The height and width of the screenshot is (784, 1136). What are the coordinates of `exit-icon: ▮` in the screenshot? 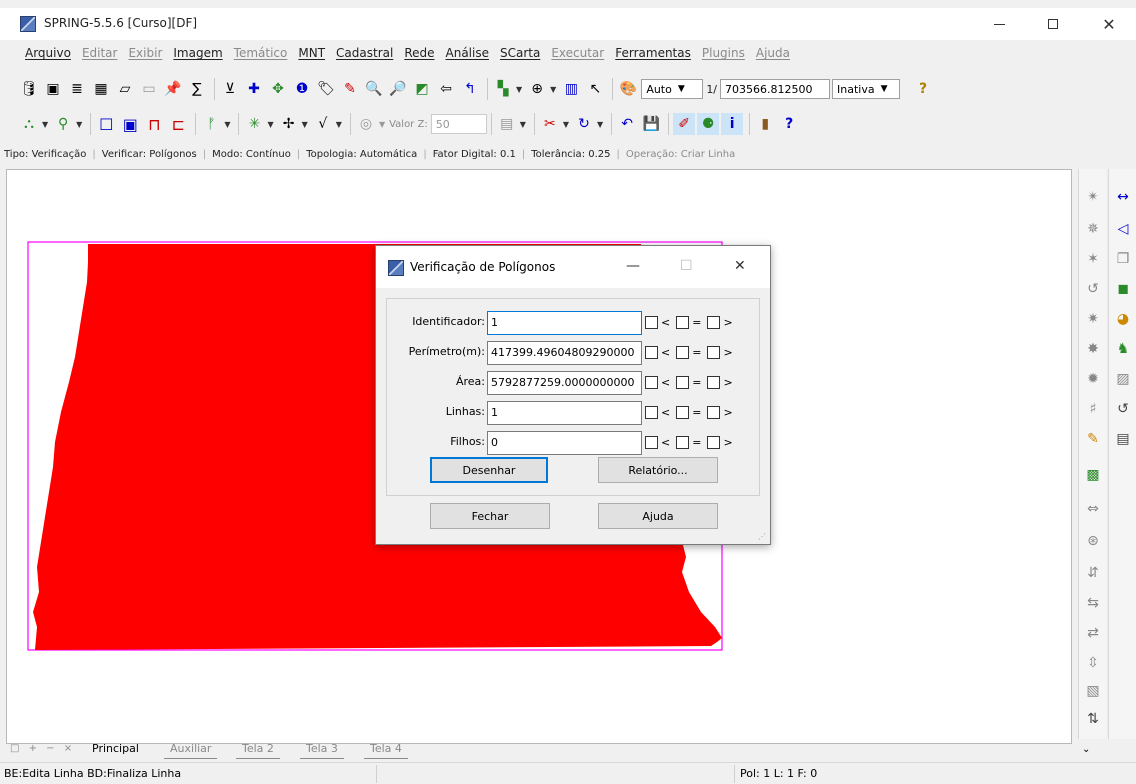 It's located at (765, 124).